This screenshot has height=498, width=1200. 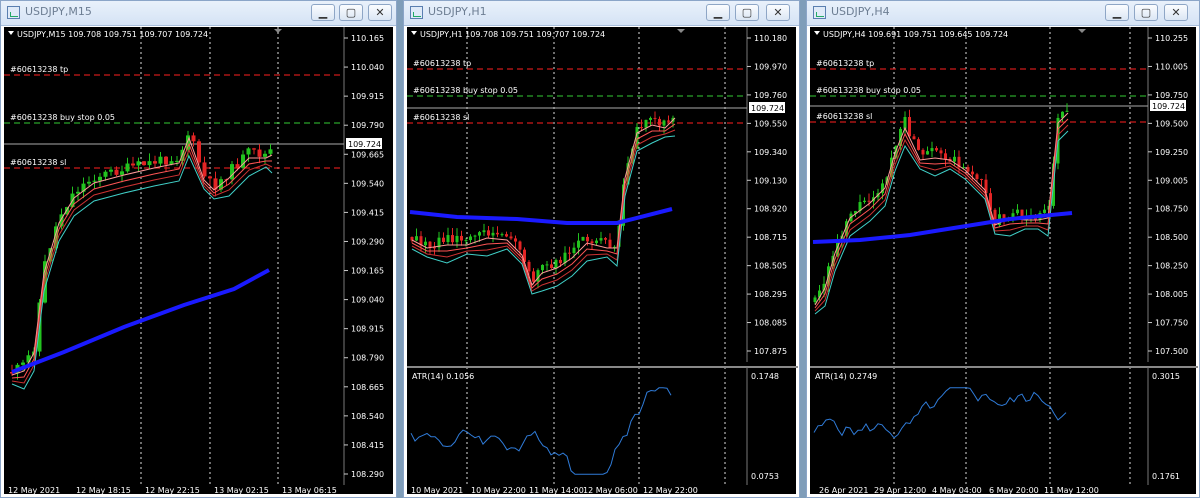 I want to click on atr-line, so click(x=940, y=413).